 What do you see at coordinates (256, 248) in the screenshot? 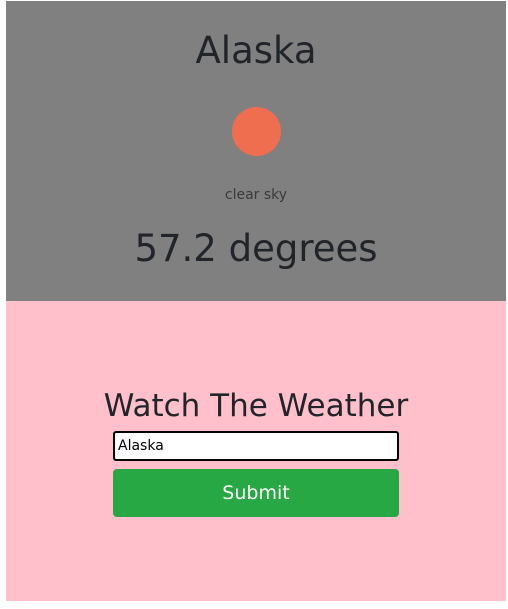
I see `temperature: 57.2 degrees` at bounding box center [256, 248].